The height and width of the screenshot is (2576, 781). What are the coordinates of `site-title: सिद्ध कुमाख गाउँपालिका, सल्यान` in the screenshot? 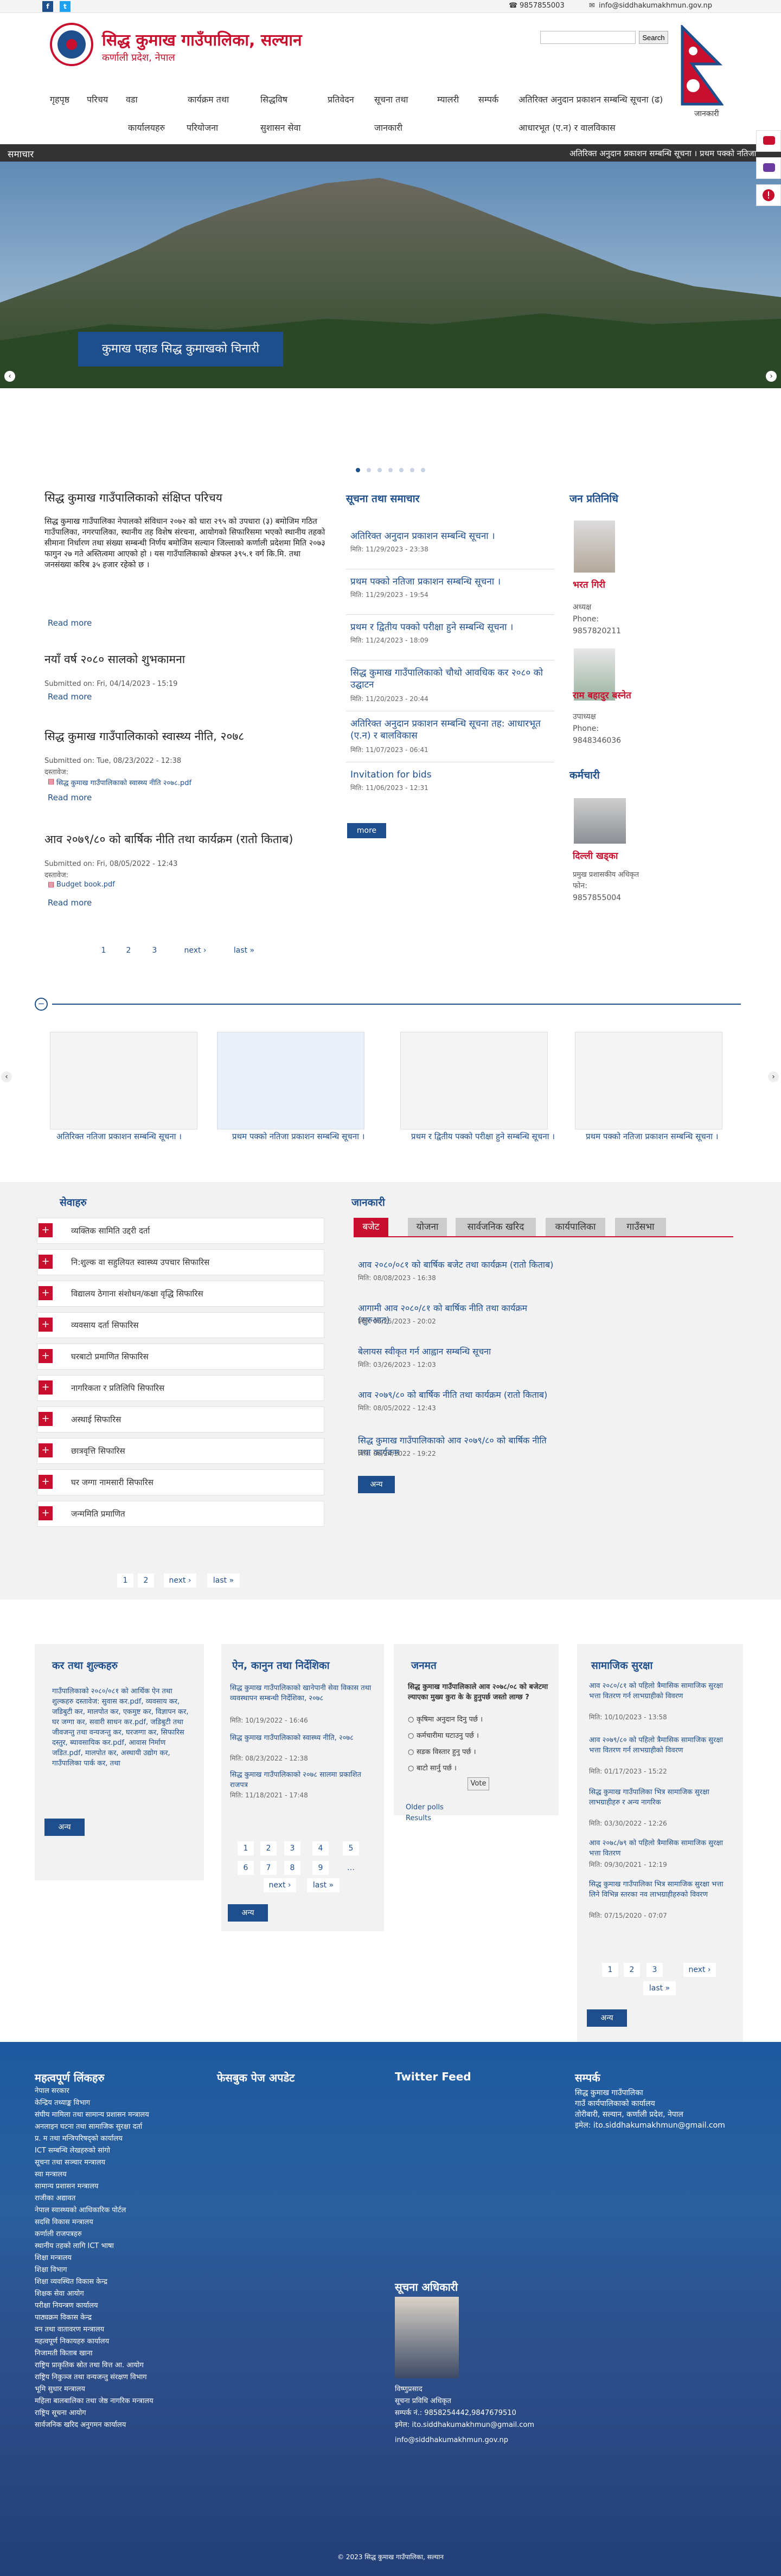 It's located at (202, 39).